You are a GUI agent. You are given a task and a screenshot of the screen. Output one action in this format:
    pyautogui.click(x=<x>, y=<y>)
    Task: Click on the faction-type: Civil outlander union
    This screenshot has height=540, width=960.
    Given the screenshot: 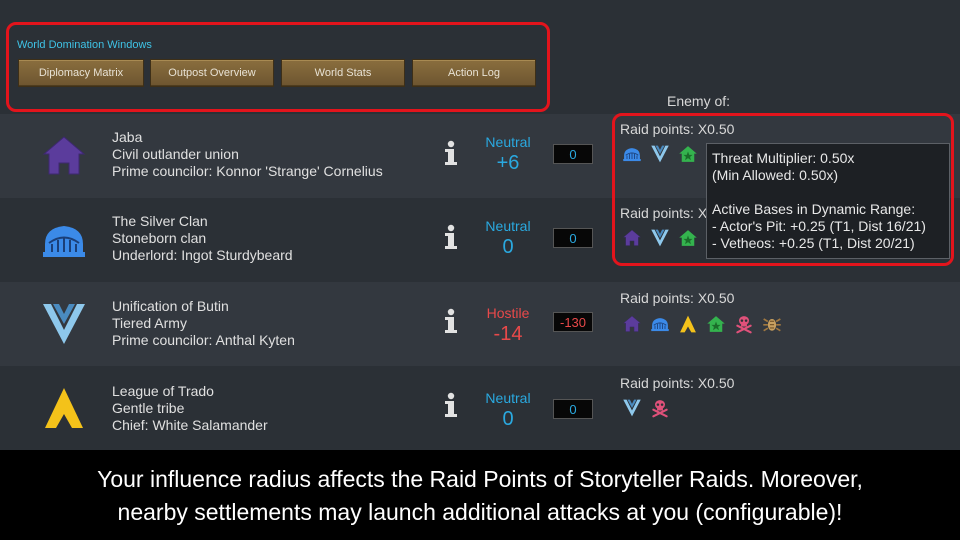 What is the action you would take?
    pyautogui.click(x=175, y=154)
    